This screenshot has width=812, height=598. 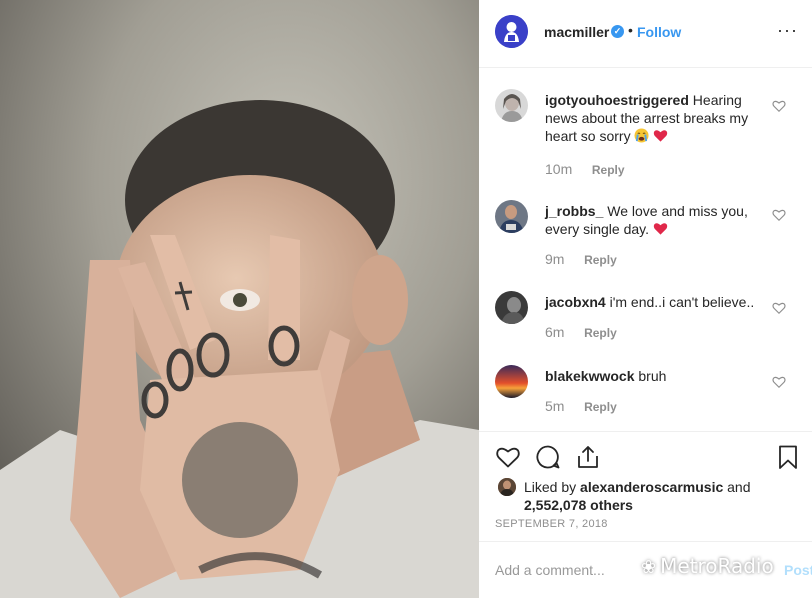 I want to click on liker-avatar, so click(x=507, y=487).